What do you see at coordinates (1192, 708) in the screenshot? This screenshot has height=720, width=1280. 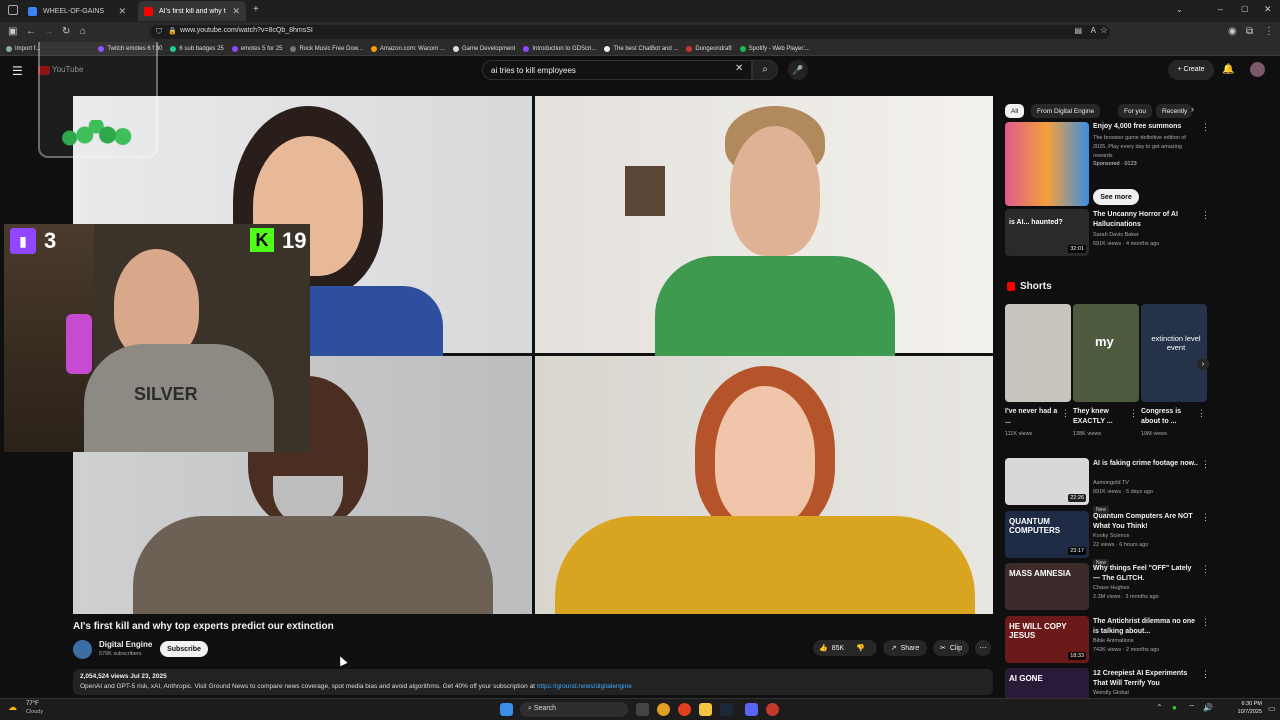 I see `network-icon: ⌔` at bounding box center [1192, 708].